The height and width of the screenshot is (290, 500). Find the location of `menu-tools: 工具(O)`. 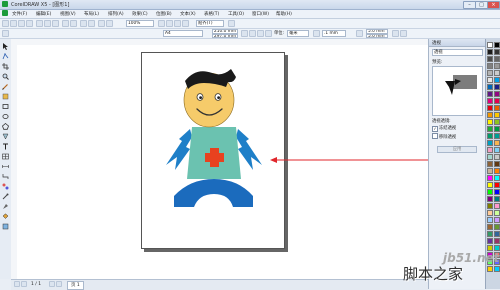

menu-tools: 工具(O) is located at coordinates (236, 14).